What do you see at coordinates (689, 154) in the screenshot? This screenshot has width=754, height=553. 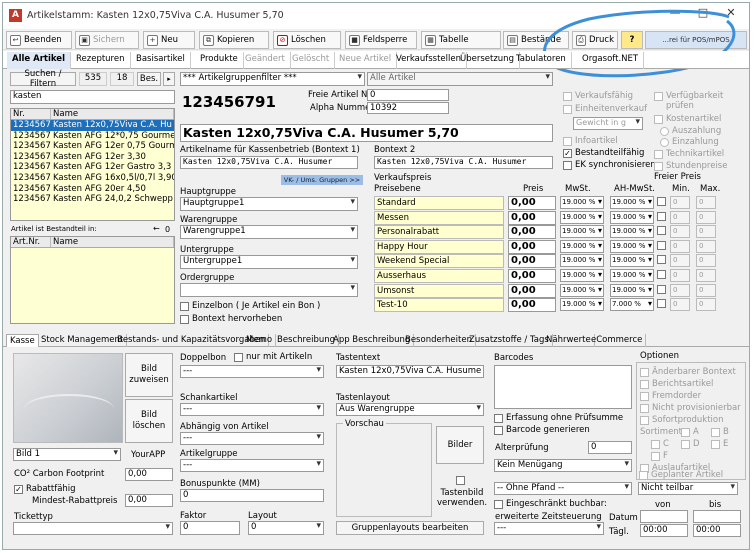 I see `technikartikel-checkbox: Technikartikel` at bounding box center [689, 154].